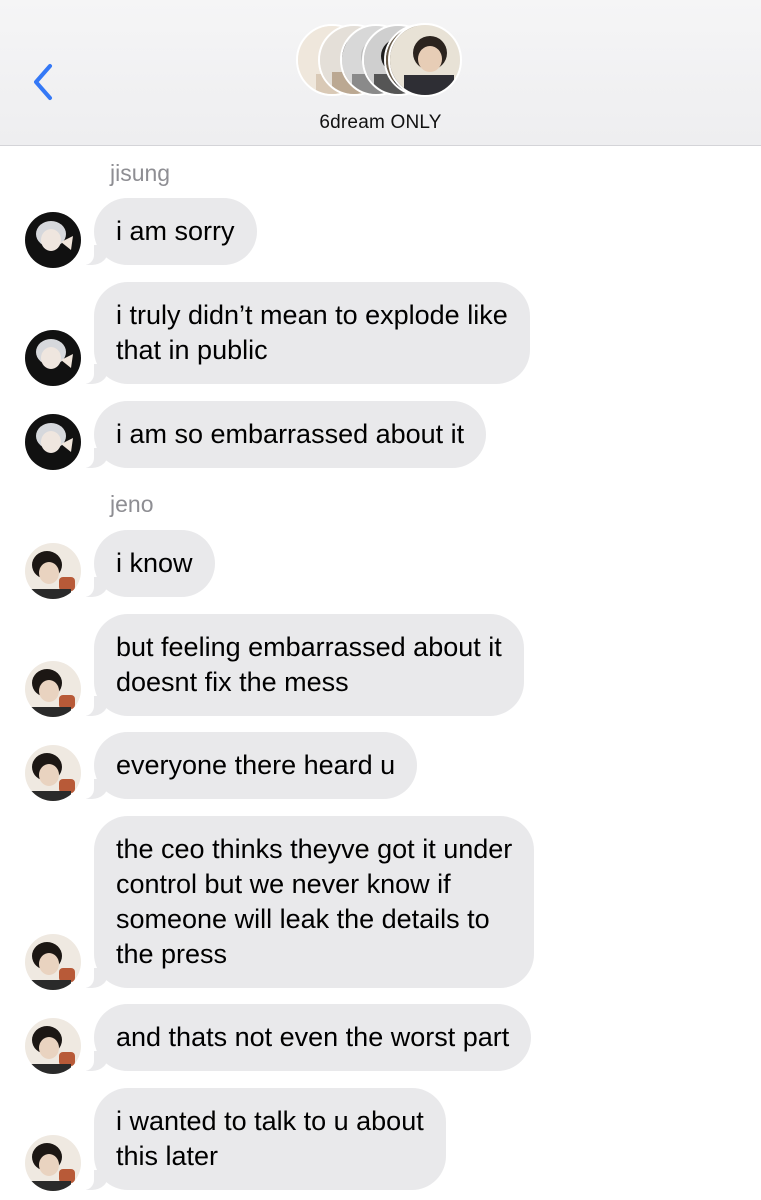 The height and width of the screenshot is (1200, 761). Describe the element at coordinates (154, 563) in the screenshot. I see `message-text: i know` at that location.